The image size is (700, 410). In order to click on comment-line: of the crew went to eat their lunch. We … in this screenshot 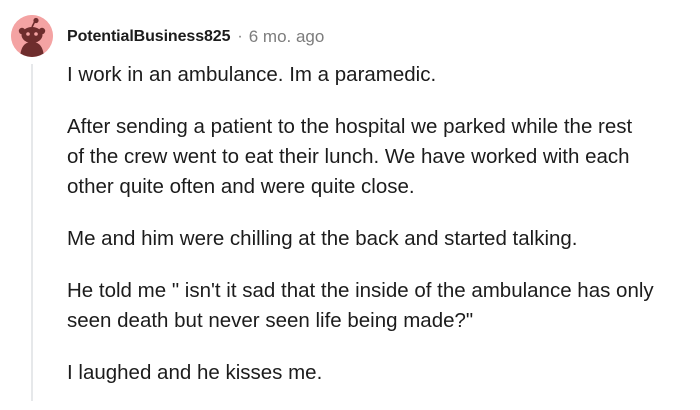, I will do `click(348, 156)`.